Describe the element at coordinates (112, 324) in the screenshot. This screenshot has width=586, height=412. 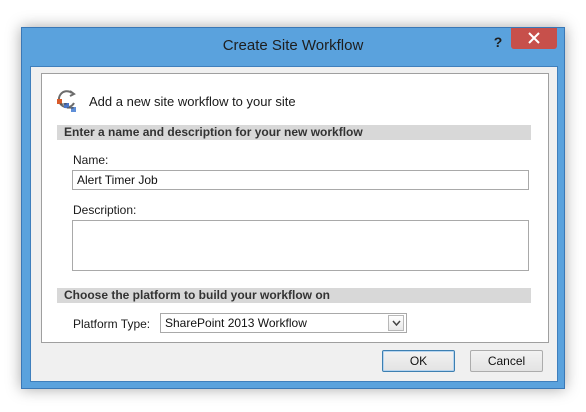
I see `platform-type-label: Platform Type:` at that location.